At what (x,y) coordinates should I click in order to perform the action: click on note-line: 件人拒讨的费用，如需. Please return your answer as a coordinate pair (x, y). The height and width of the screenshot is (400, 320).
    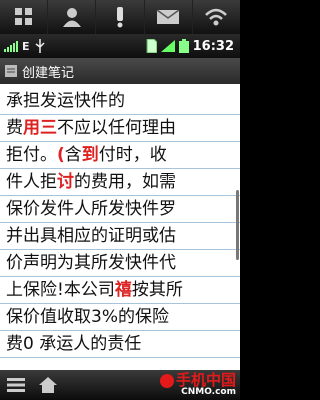
    Looking at the image, I should click on (120, 182).